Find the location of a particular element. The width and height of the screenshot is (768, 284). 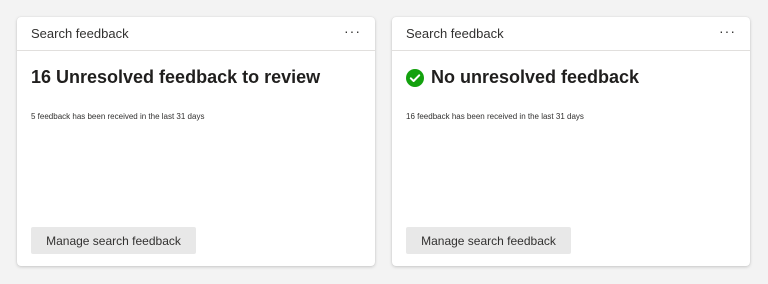

headline: No unresolved feedback is located at coordinates (522, 77).